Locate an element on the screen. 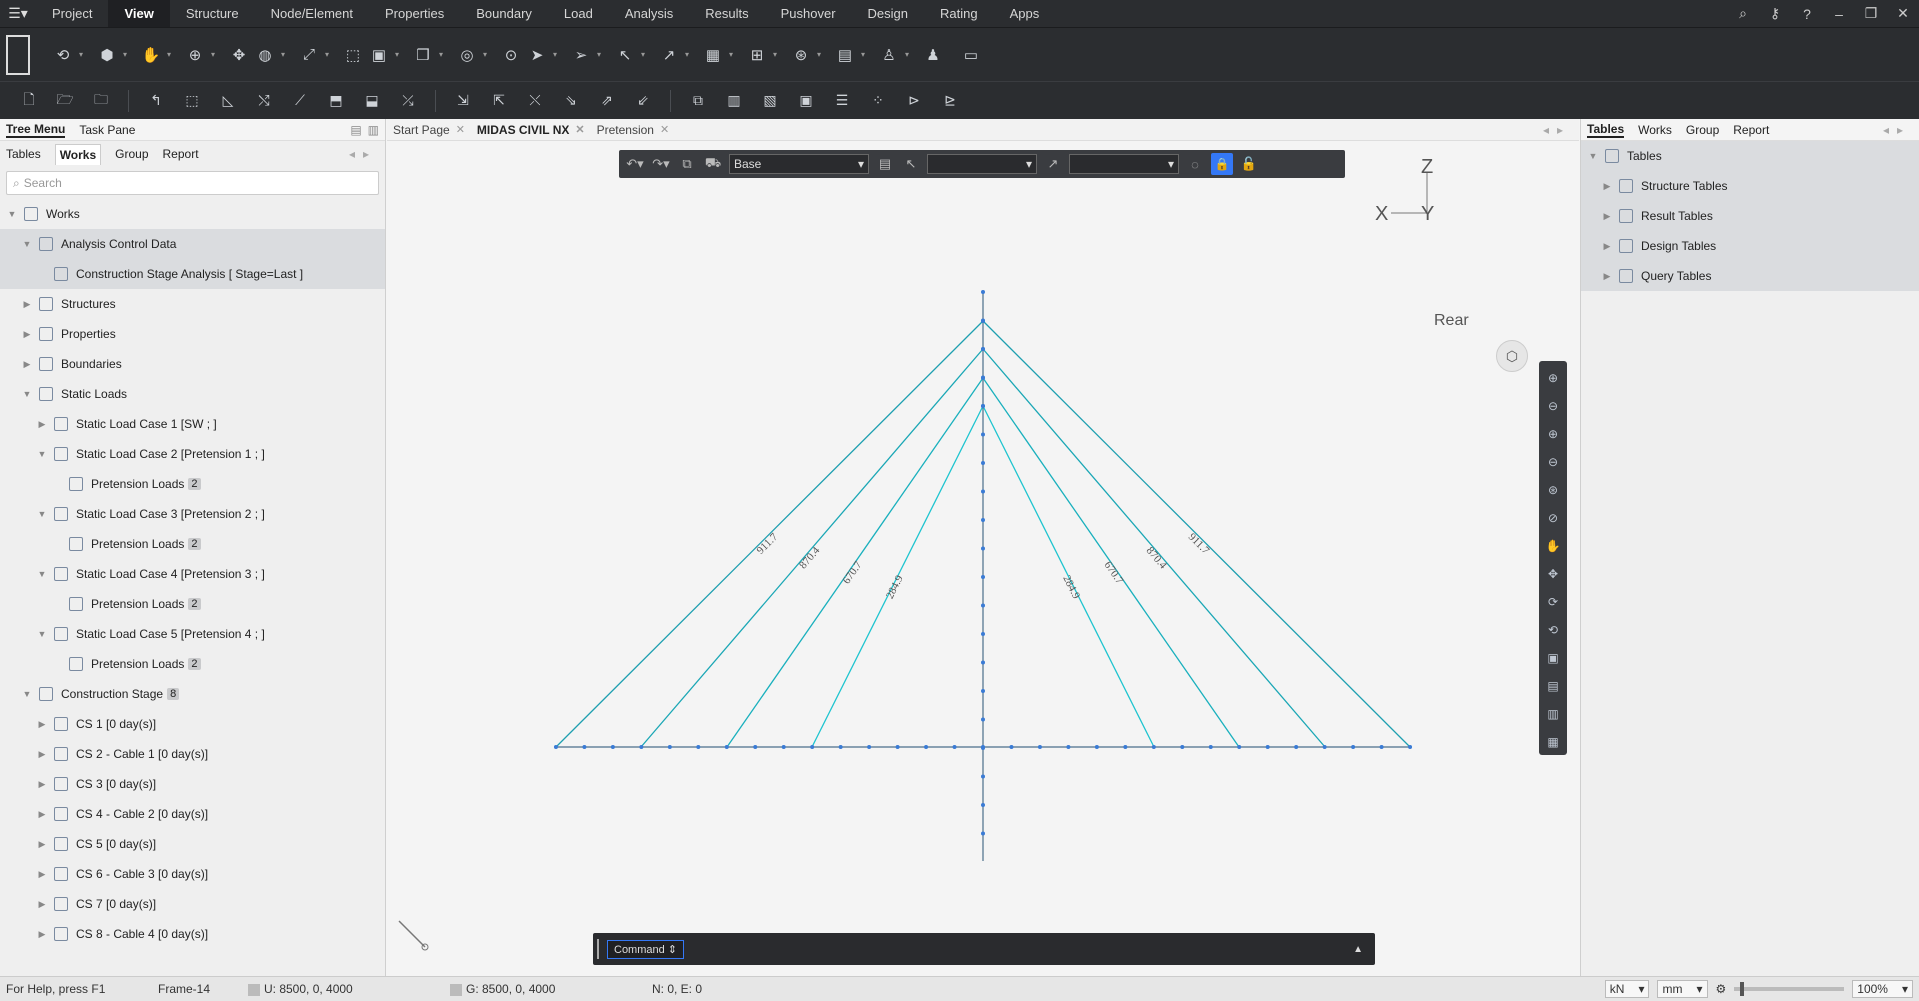 This screenshot has width=1919, height=1001. table-icon: ▥ is located at coordinates (734, 101).